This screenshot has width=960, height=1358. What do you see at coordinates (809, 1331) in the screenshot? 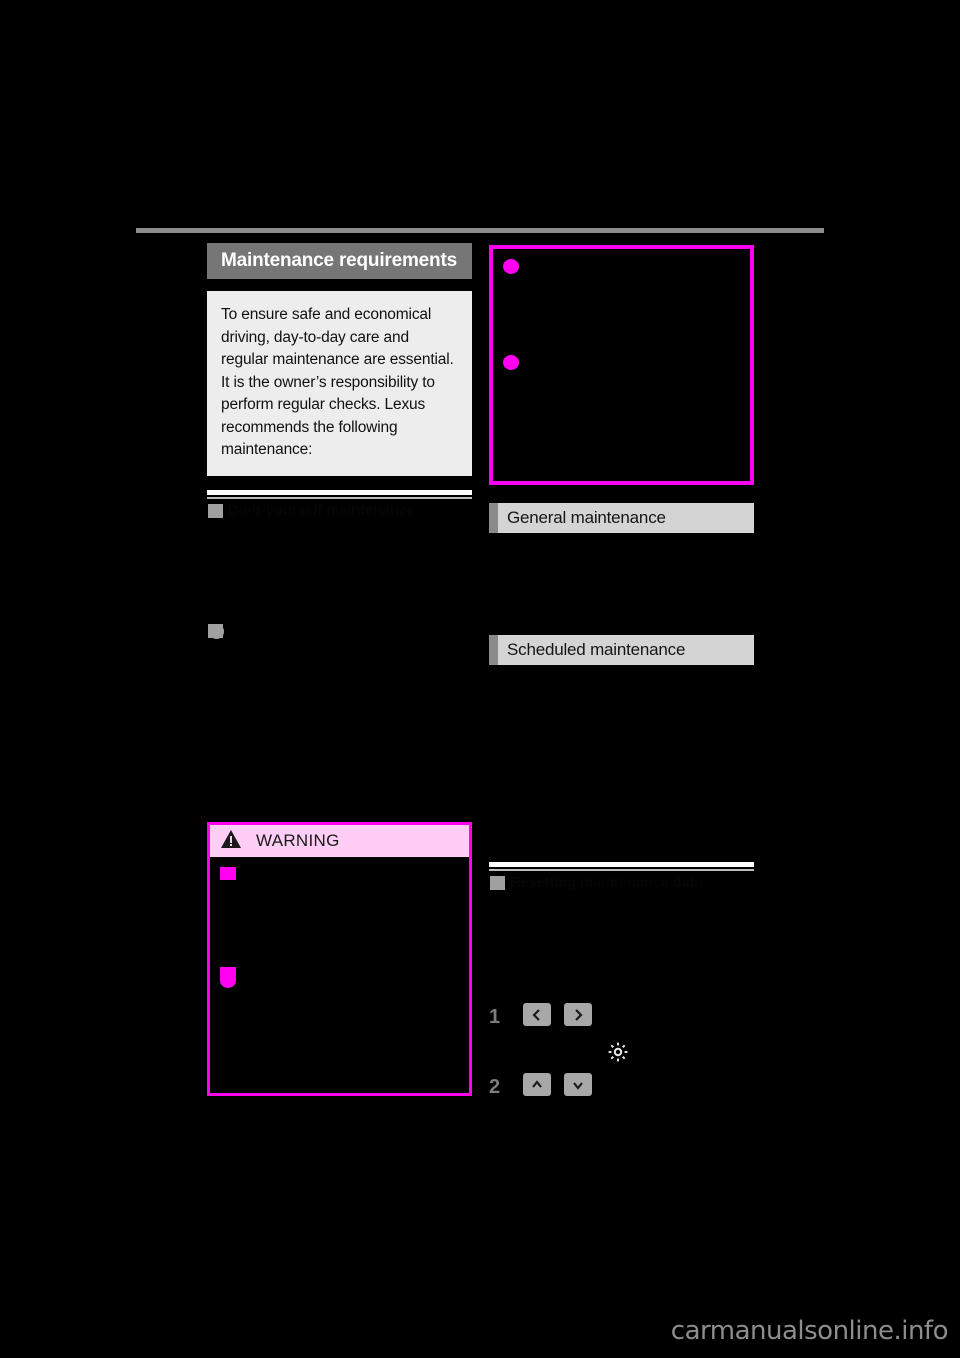
I see `site-watermark: carmanualsonline.info` at bounding box center [809, 1331].